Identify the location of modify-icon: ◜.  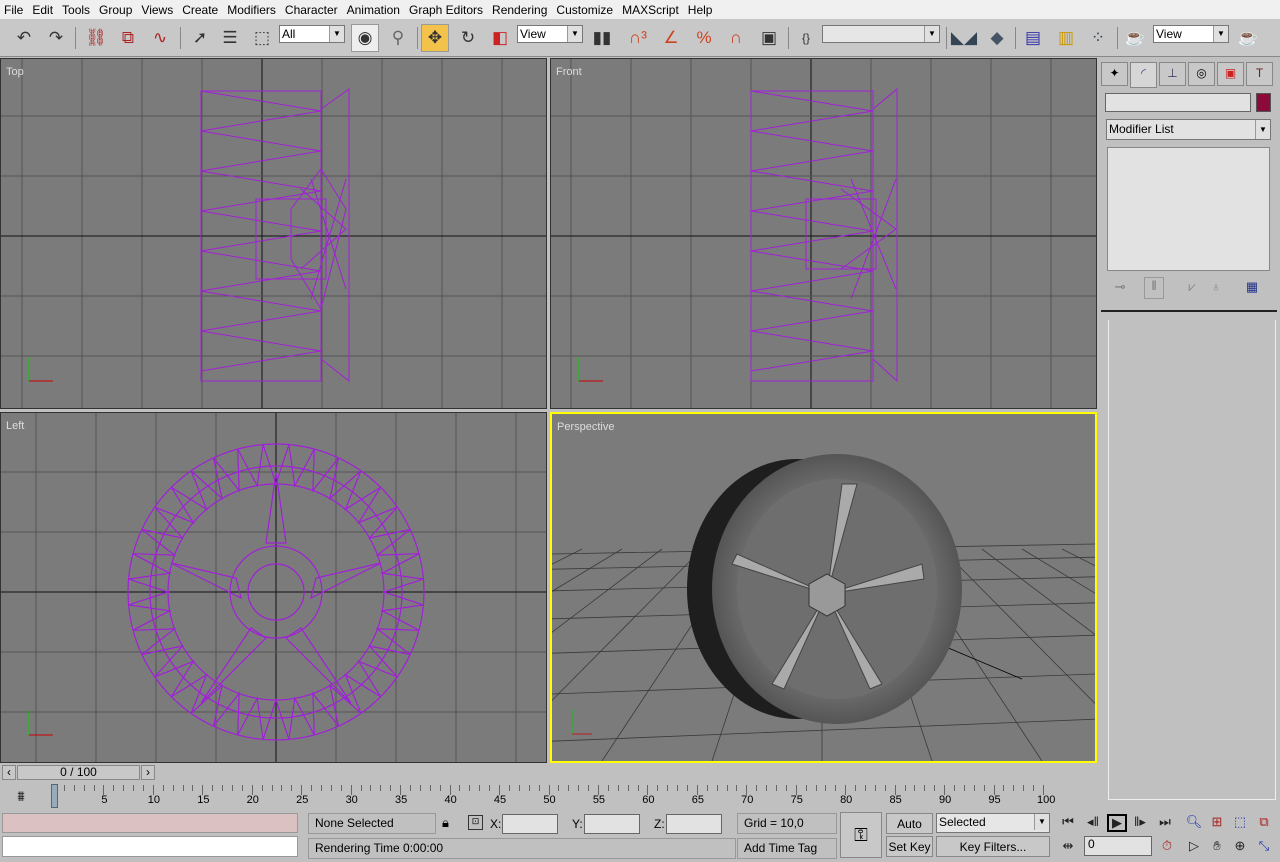
(1143, 75).